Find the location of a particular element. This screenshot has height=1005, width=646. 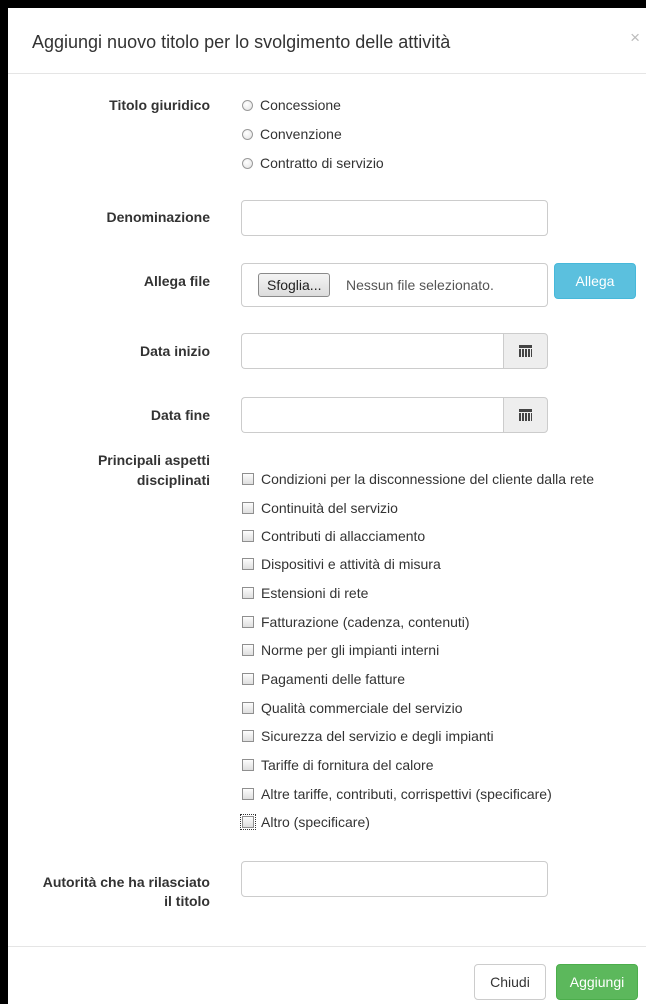

checkbox-item: Estensioni di rete is located at coordinates (305, 593).